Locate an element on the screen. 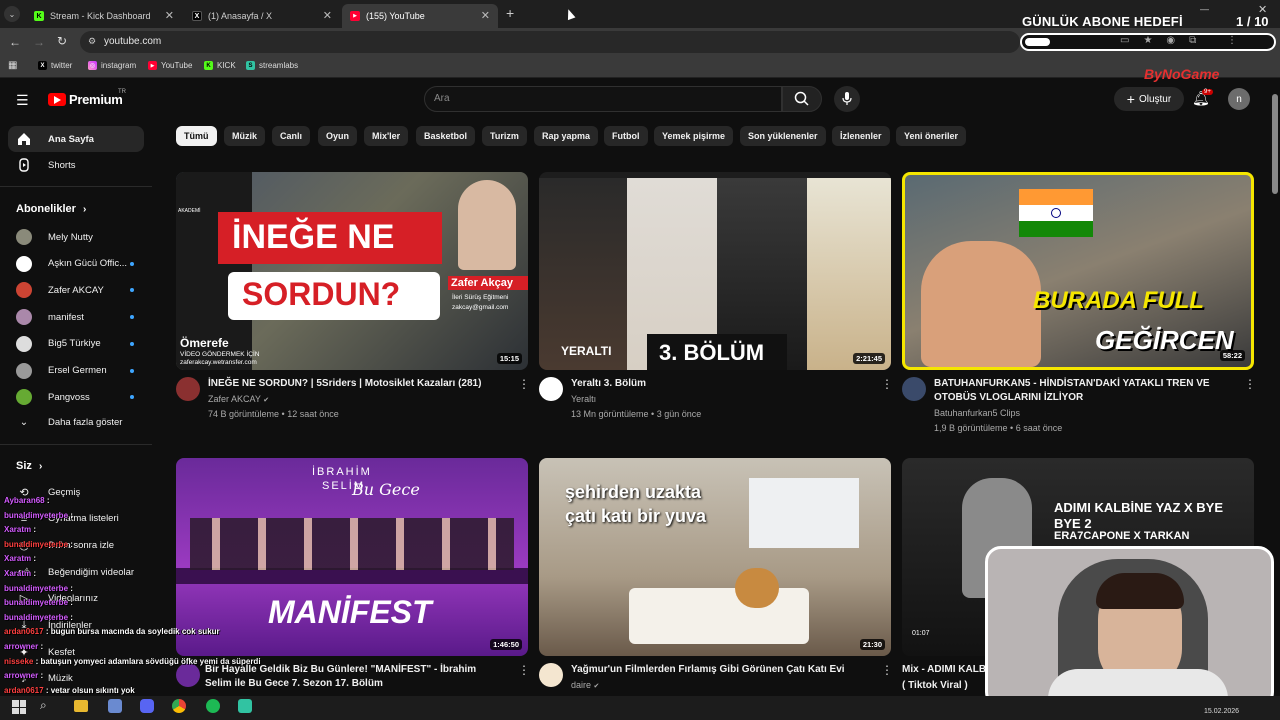  search-button is located at coordinates (802, 99).